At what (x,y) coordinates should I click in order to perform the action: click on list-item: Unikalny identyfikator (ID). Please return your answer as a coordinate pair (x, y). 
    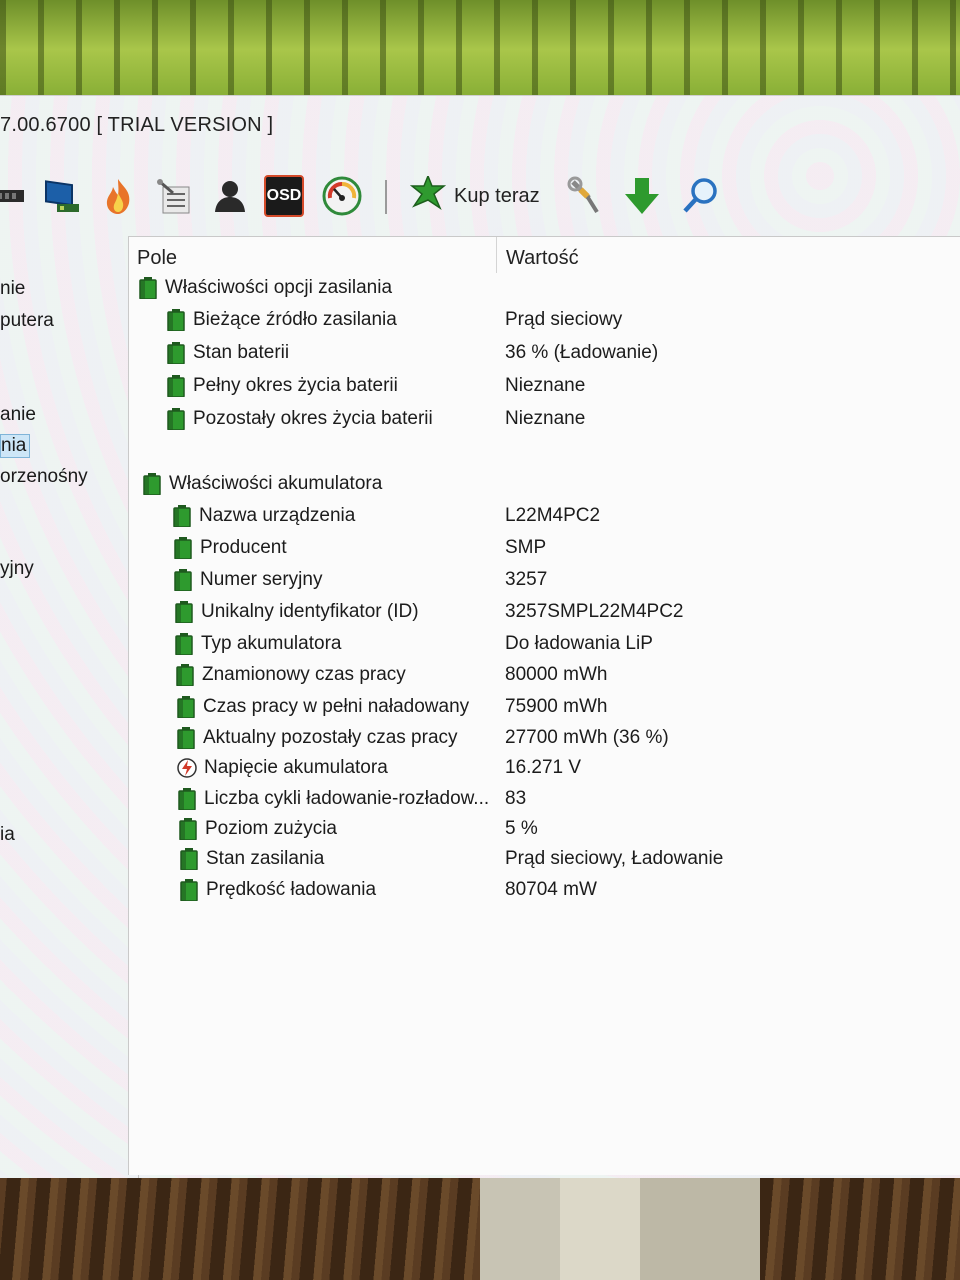
    Looking at the image, I should click on (296, 612).